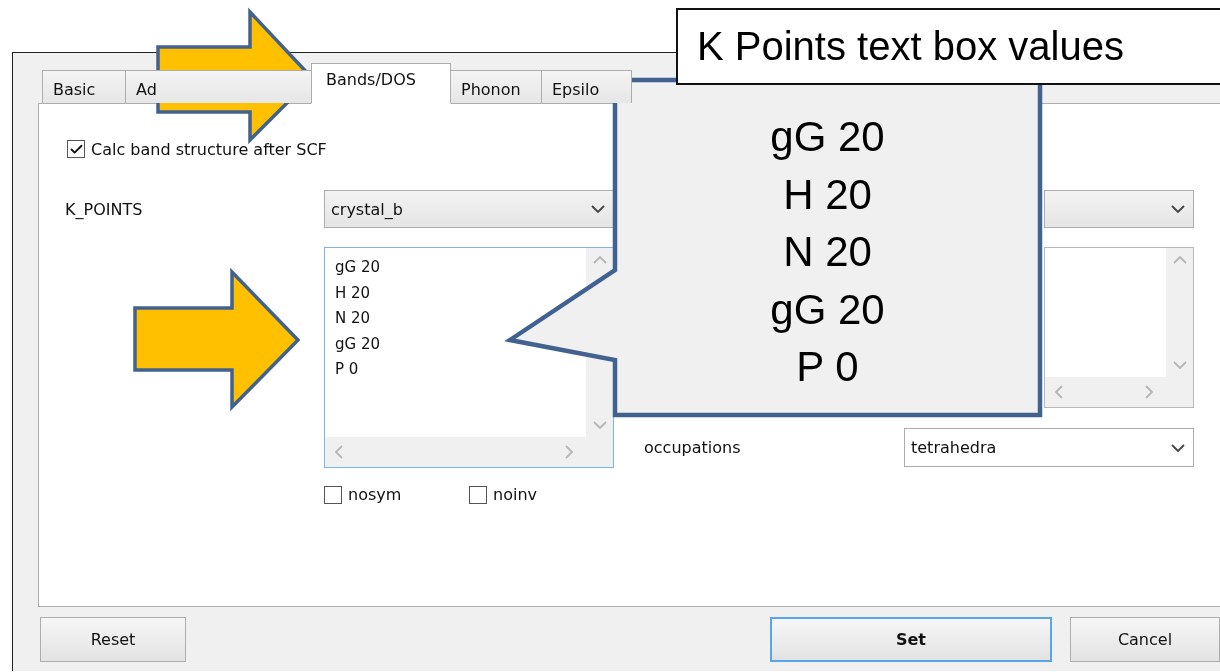 The height and width of the screenshot is (672, 1220). What do you see at coordinates (693, 447) in the screenshot?
I see `field-label: occupations` at bounding box center [693, 447].